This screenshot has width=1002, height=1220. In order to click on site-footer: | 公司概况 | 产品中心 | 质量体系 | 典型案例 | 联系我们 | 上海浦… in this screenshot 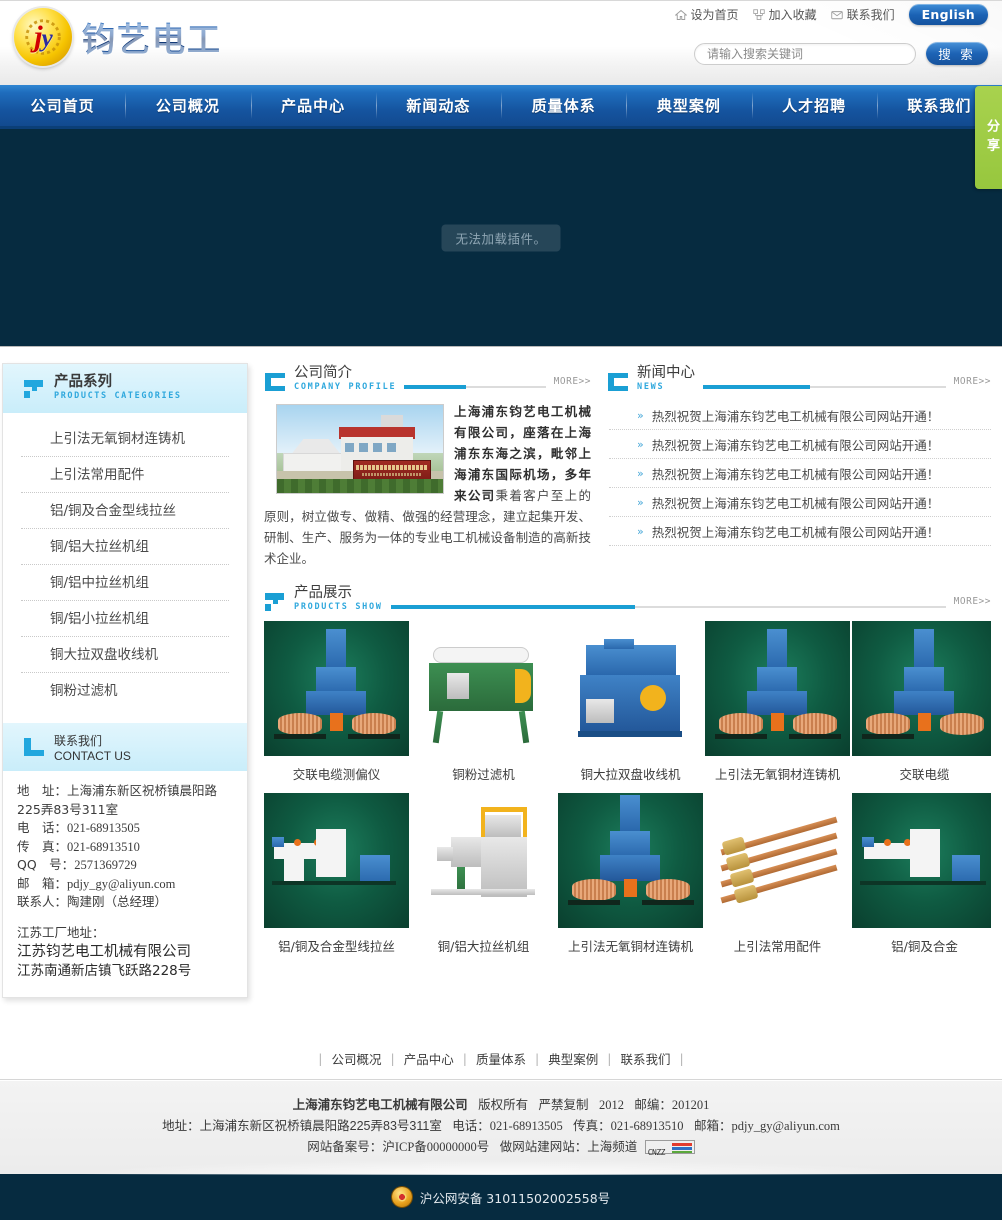, I will do `click(501, 1129)`.